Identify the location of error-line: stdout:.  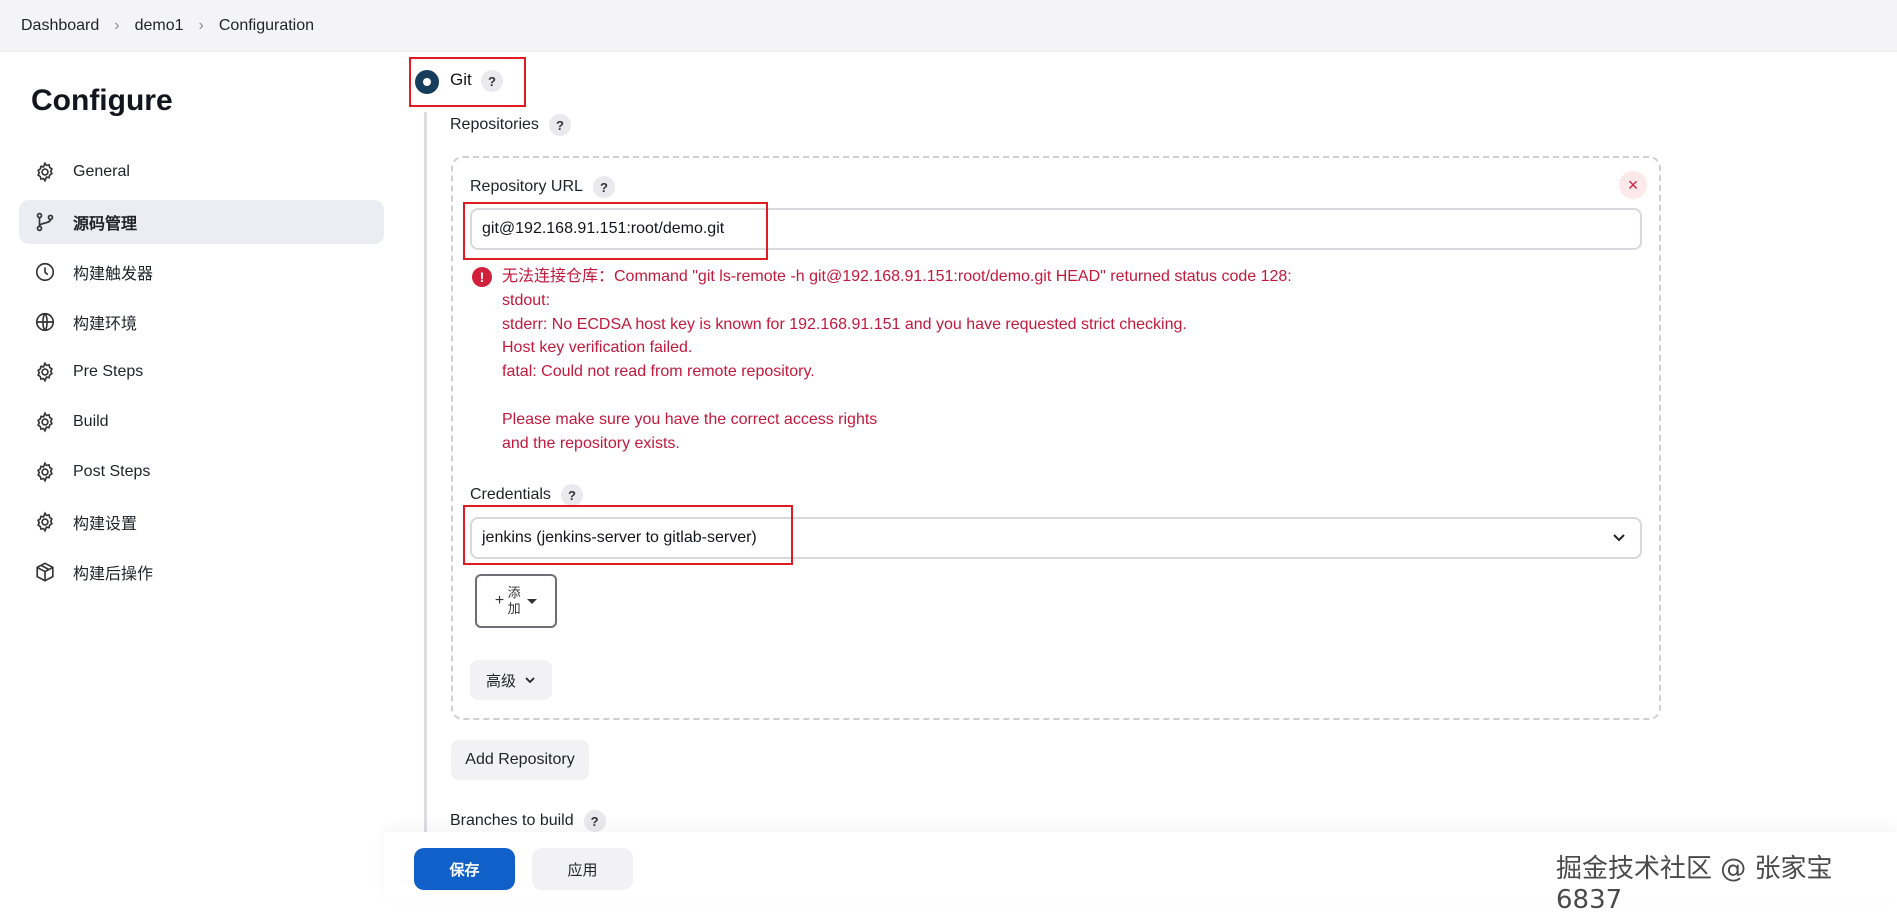
(526, 300).